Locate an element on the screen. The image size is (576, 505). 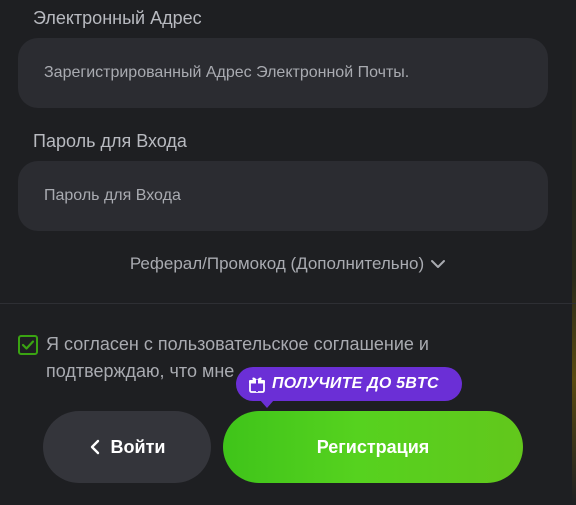
promo-badge: ПОЛУЧИТЕ ДО 5BTC is located at coordinates (349, 387).